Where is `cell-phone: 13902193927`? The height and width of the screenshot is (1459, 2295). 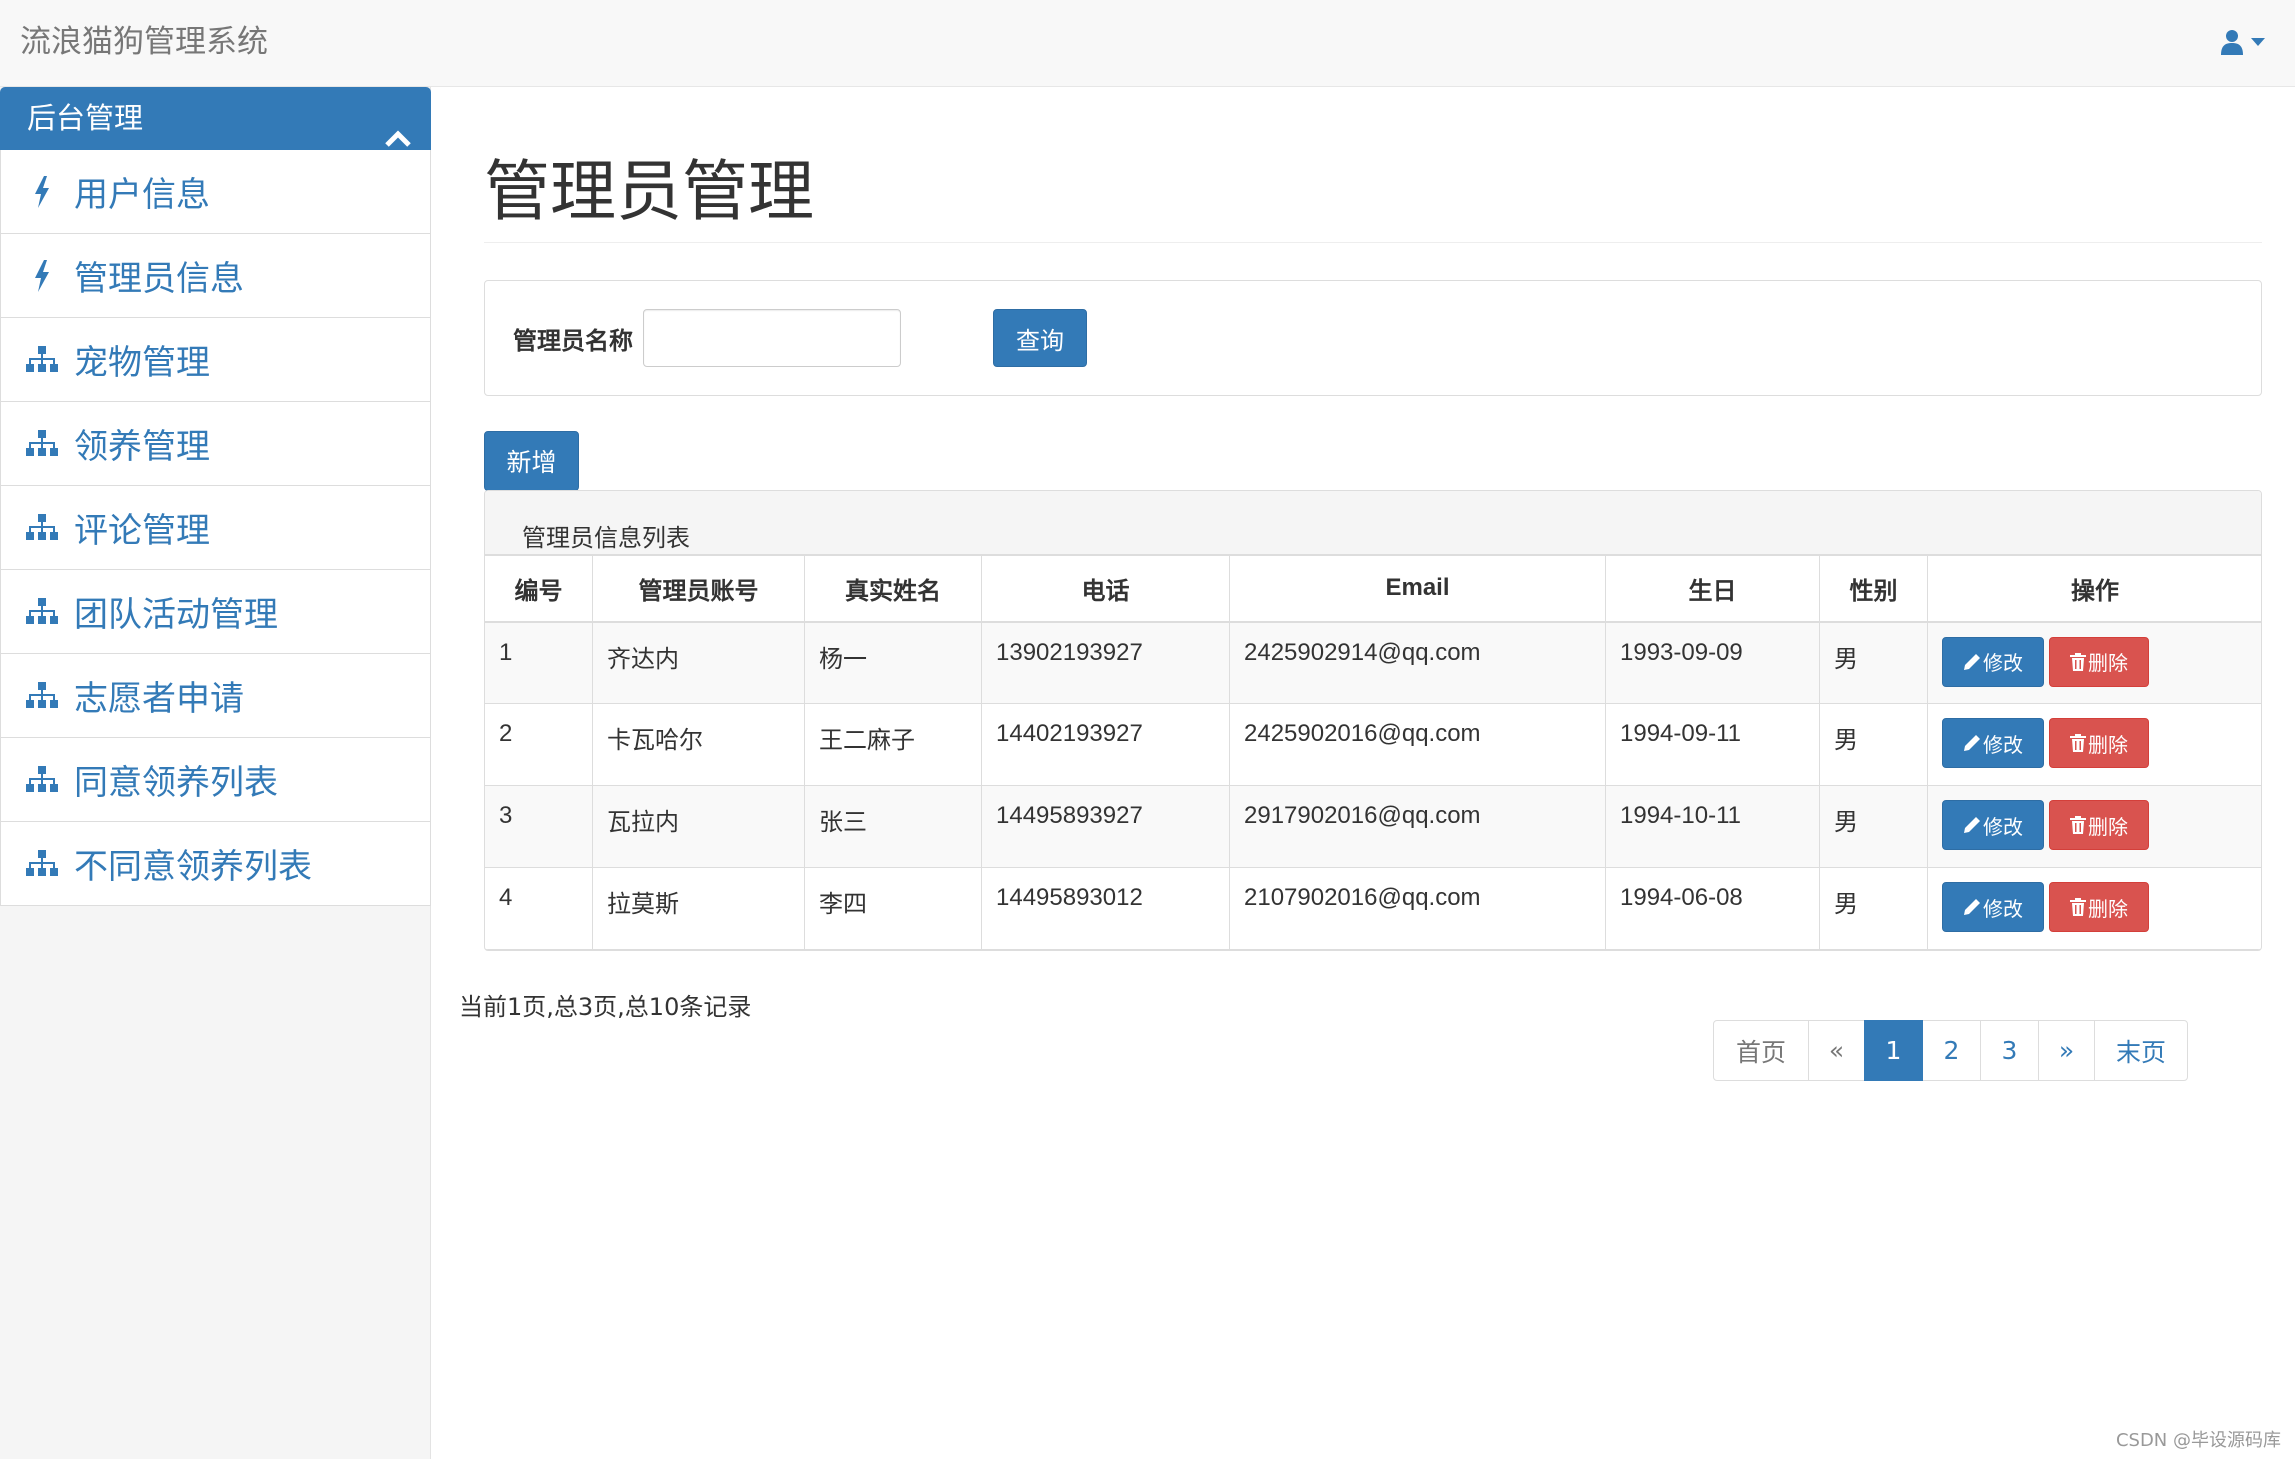
cell-phone: 13902193927 is located at coordinates (1105, 662).